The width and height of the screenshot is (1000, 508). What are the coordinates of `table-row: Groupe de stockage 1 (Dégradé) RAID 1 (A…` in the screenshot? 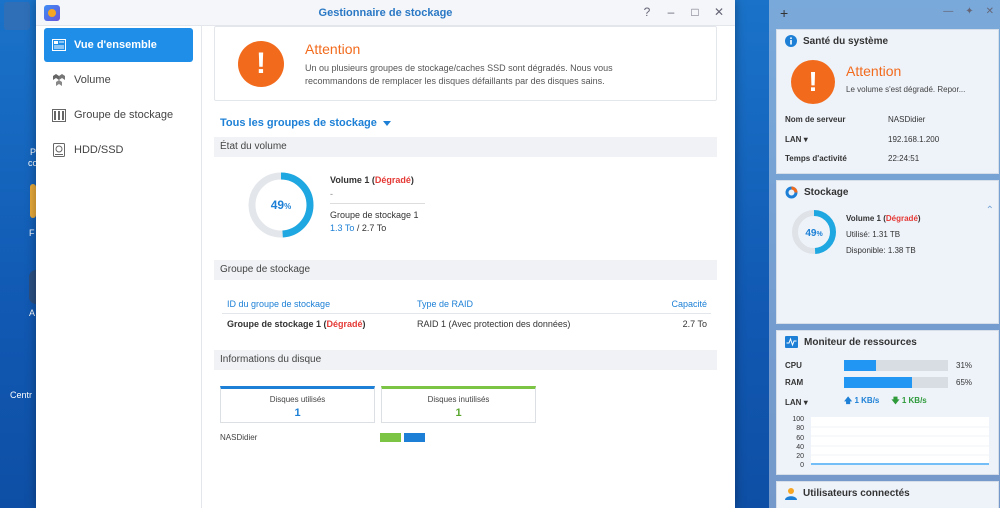 It's located at (466, 324).